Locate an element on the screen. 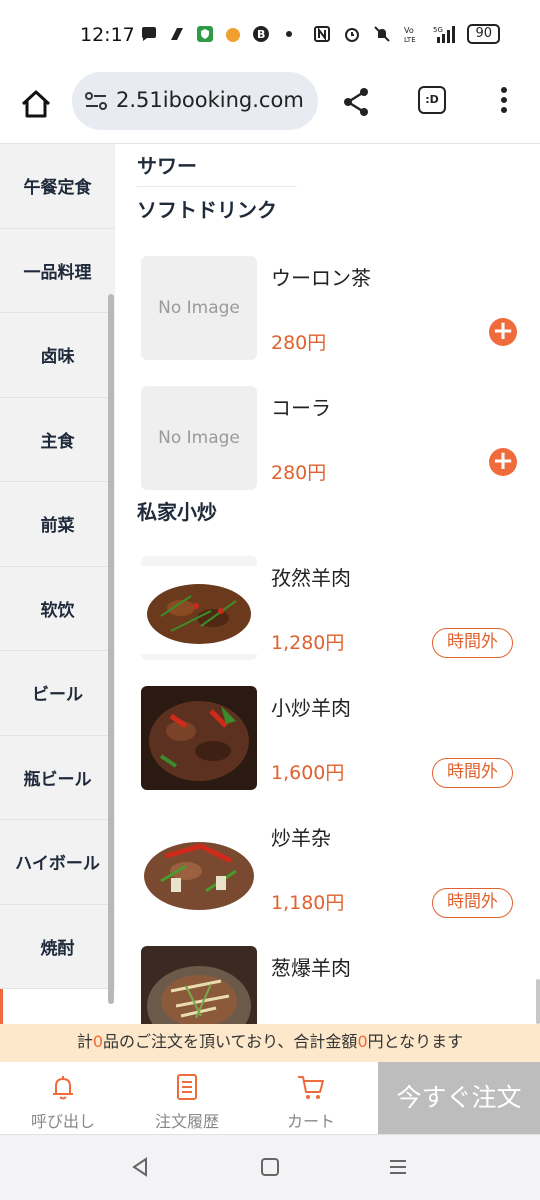 The width and height of the screenshot is (540, 1200). menu-item: 孜然羊肉 1,280円 時間外 is located at coordinates (336, 608).